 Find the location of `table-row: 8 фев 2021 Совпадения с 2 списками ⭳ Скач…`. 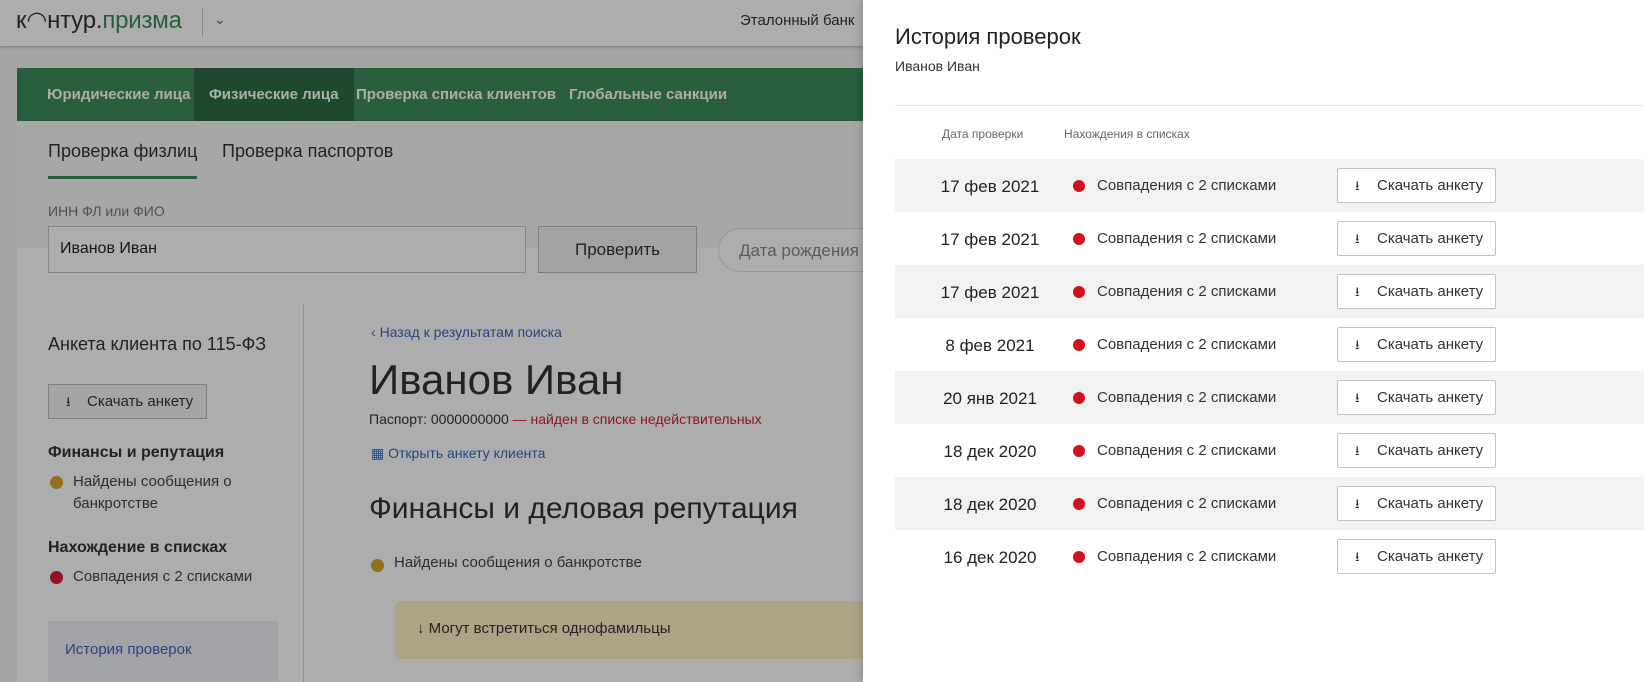

table-row: 8 фев 2021 Совпадения с 2 списками ⭳ Скач… is located at coordinates (1269, 344).